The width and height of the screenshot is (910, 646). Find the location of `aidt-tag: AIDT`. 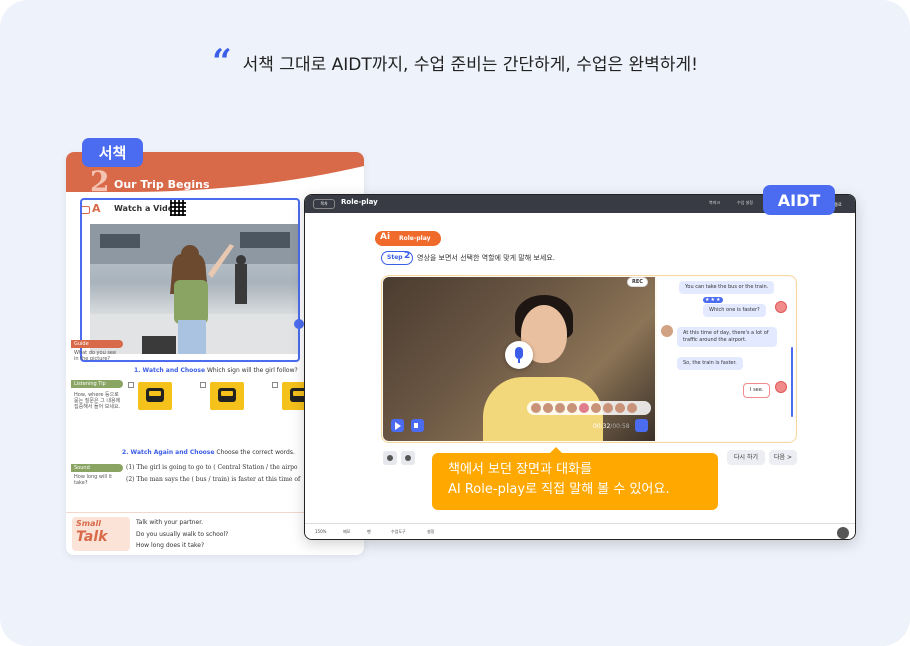

aidt-tag: AIDT is located at coordinates (799, 200).